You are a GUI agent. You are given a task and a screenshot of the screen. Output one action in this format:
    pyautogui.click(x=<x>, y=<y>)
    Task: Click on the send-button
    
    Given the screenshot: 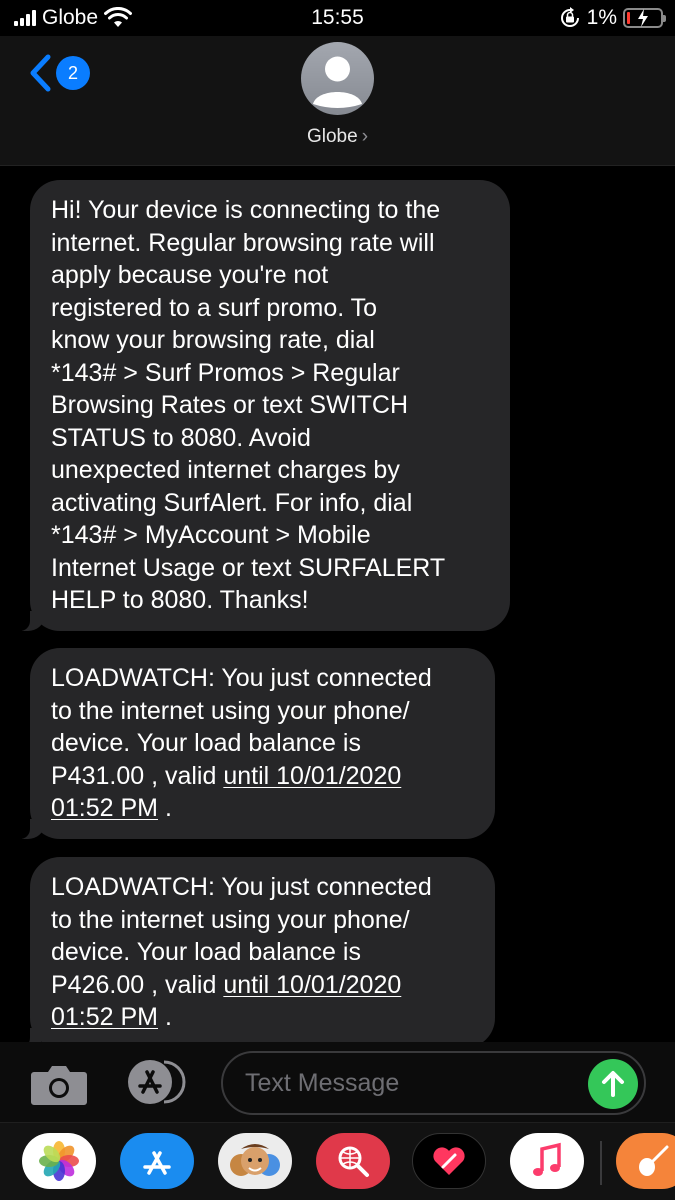 What is the action you would take?
    pyautogui.click(x=613, y=1084)
    